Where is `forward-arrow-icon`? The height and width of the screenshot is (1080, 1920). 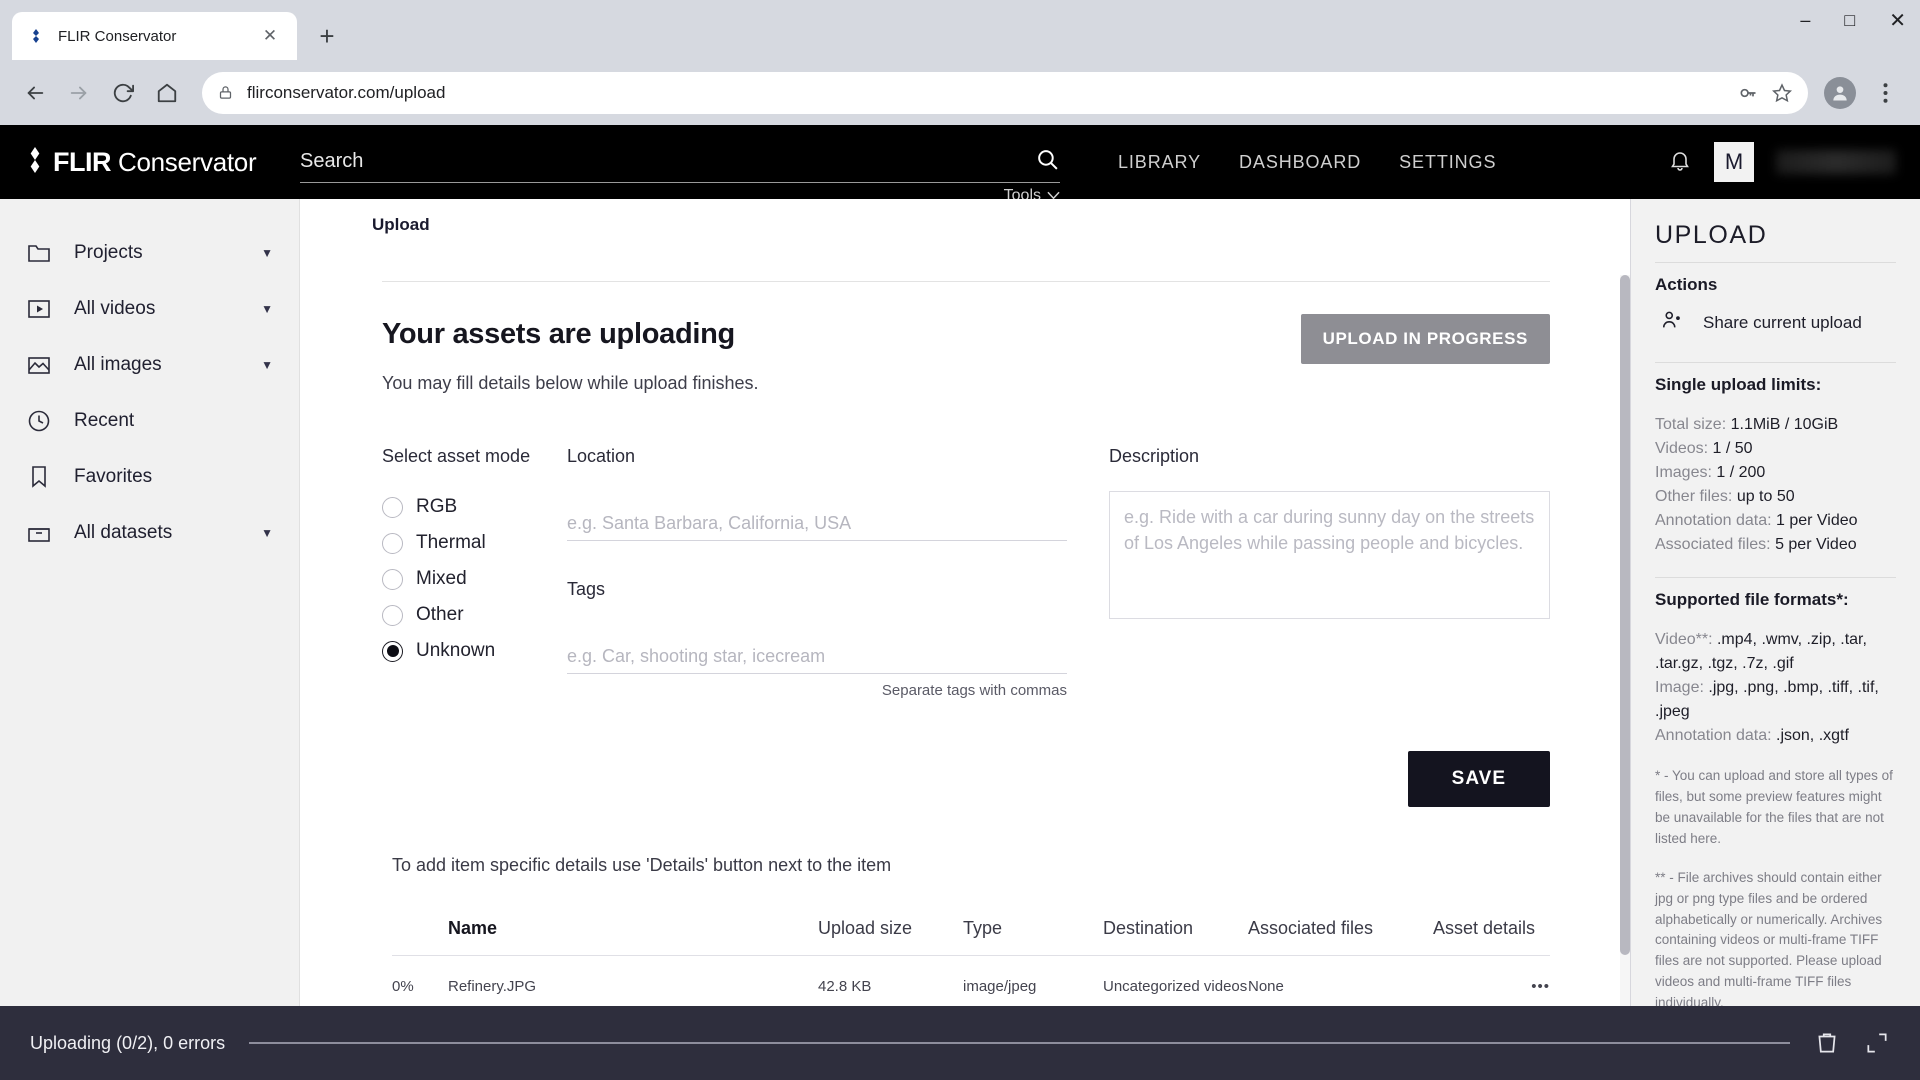
forward-arrow-icon is located at coordinates (79, 93).